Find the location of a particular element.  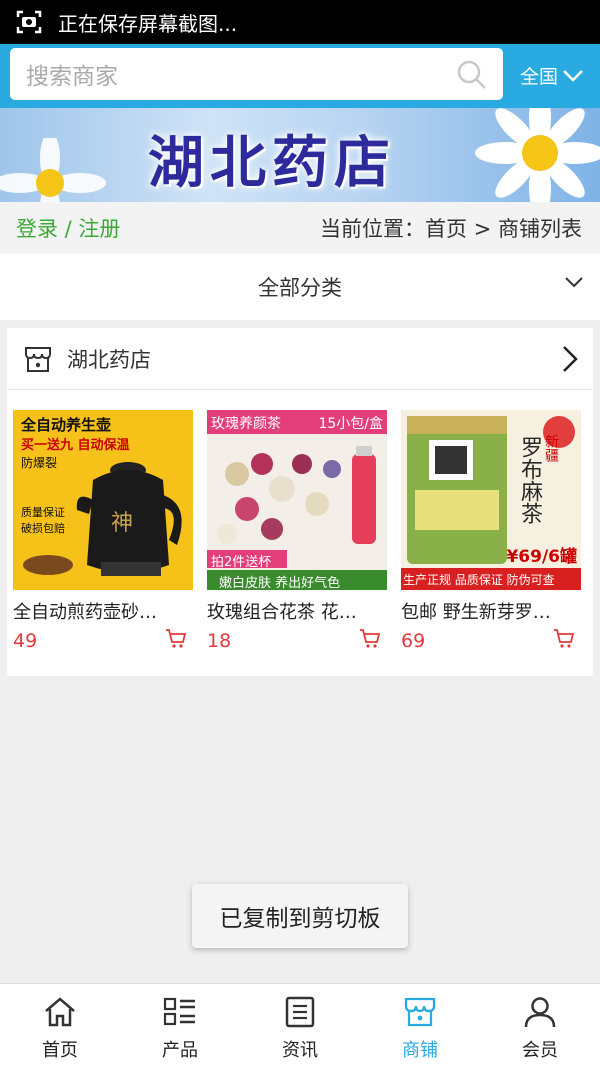

news-icon is located at coordinates (300, 1012).